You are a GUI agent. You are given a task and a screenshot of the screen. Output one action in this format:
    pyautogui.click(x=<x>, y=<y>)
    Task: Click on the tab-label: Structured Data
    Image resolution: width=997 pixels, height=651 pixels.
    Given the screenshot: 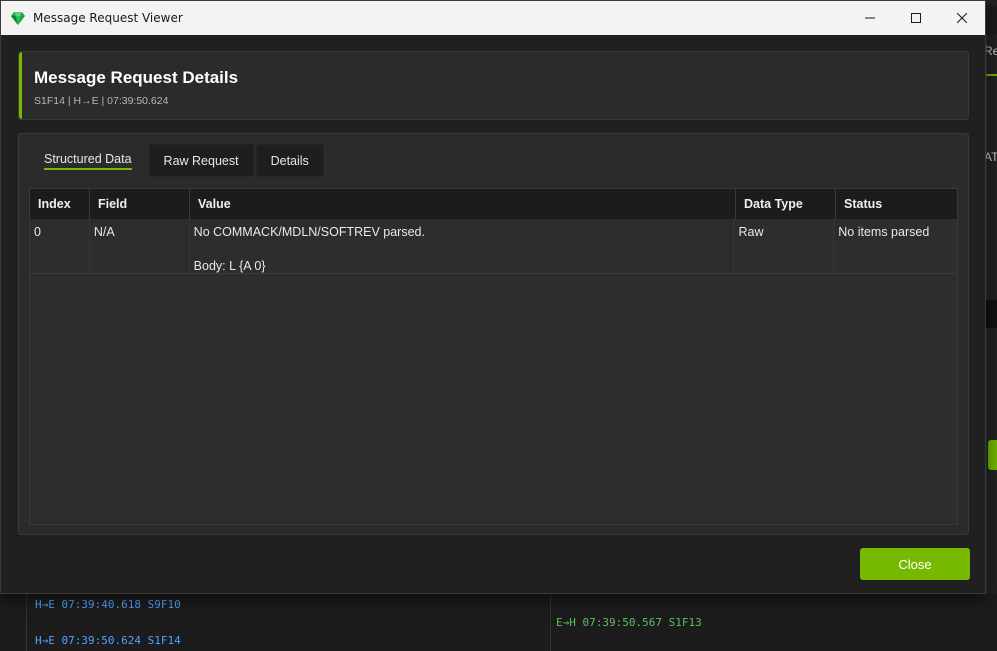 What is the action you would take?
    pyautogui.click(x=88, y=161)
    